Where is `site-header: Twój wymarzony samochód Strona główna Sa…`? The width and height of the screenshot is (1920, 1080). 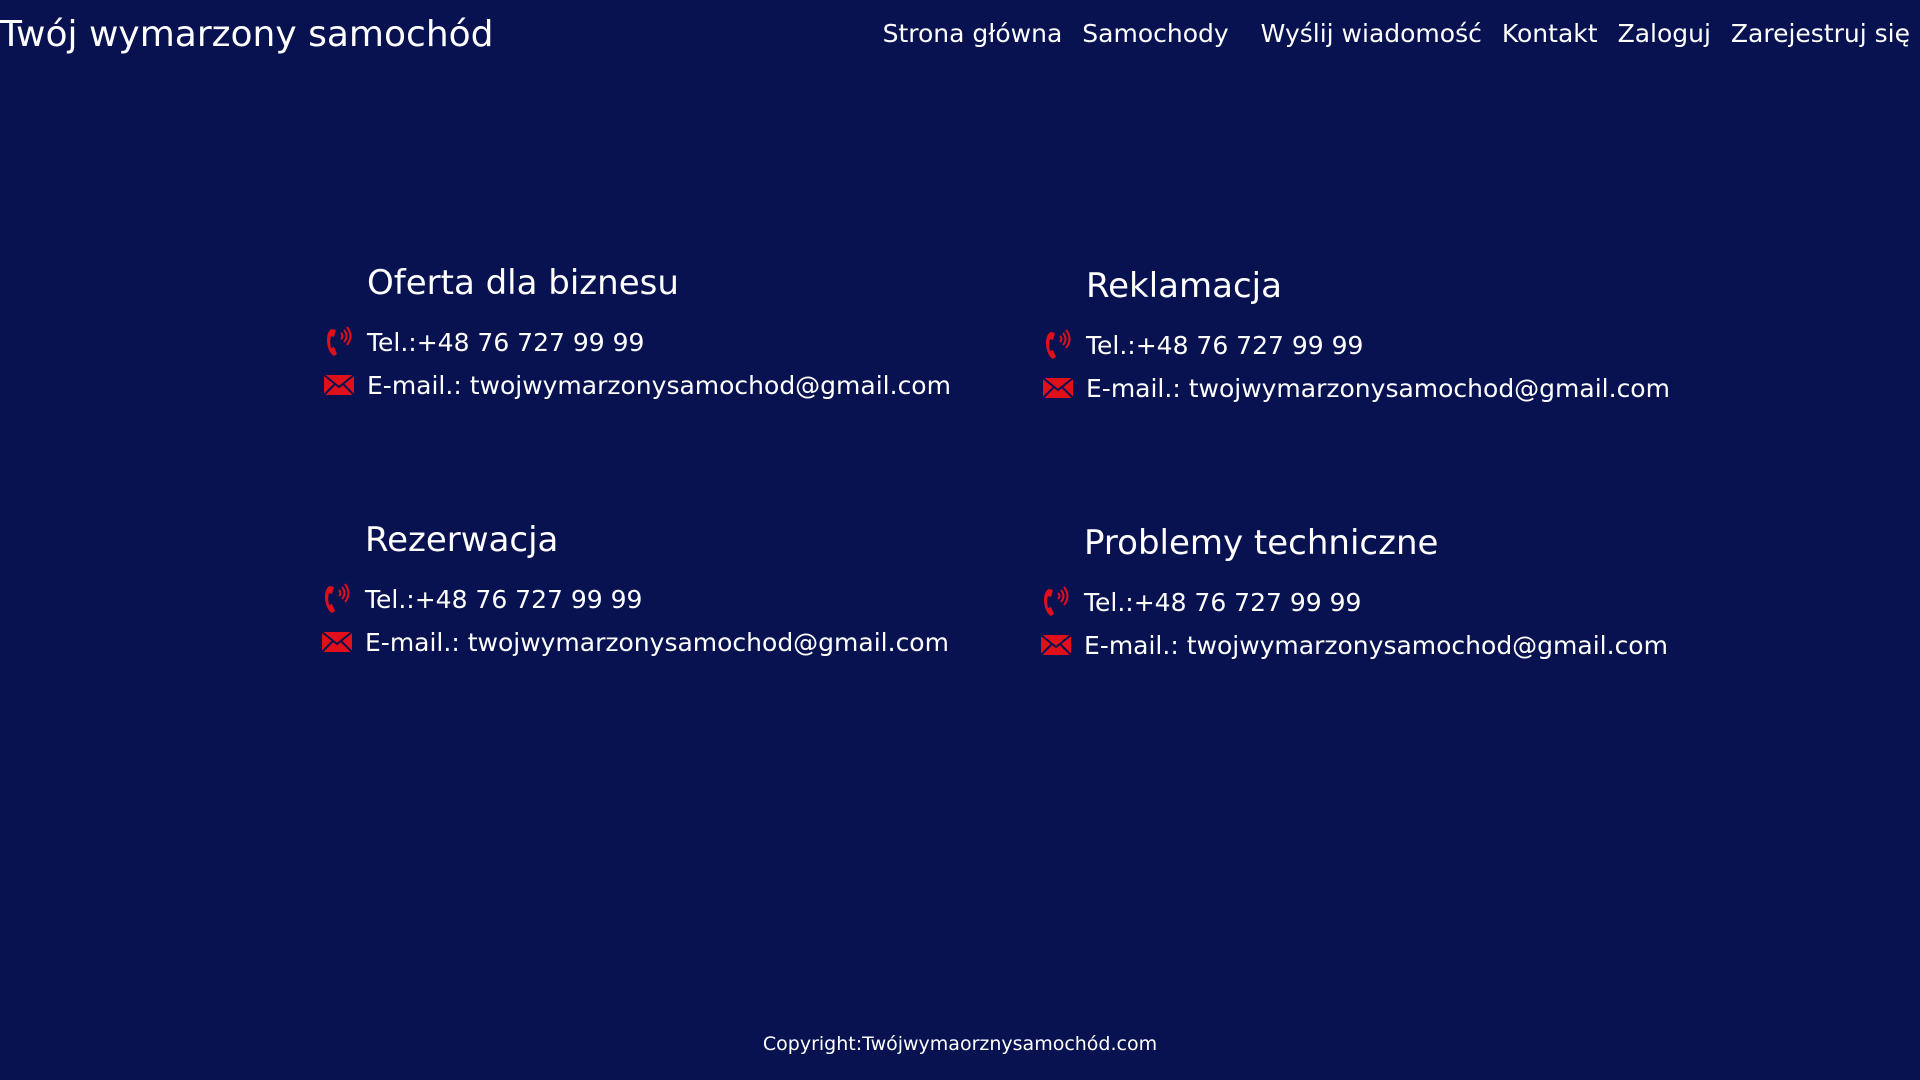
site-header: Twój wymarzony samochód Strona główna Sa… is located at coordinates (960, 35).